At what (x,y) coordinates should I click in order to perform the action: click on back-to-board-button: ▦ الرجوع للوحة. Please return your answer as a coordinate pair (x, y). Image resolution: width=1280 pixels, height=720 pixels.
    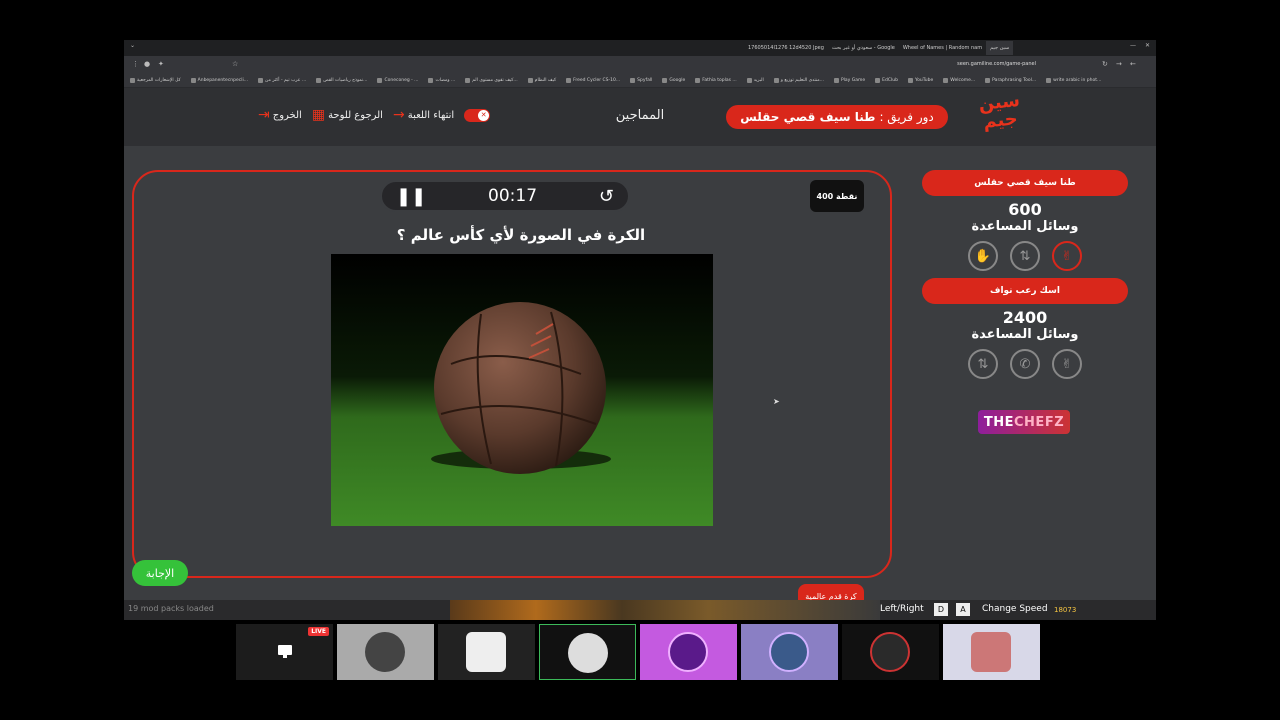
    Looking at the image, I should click on (347, 115).